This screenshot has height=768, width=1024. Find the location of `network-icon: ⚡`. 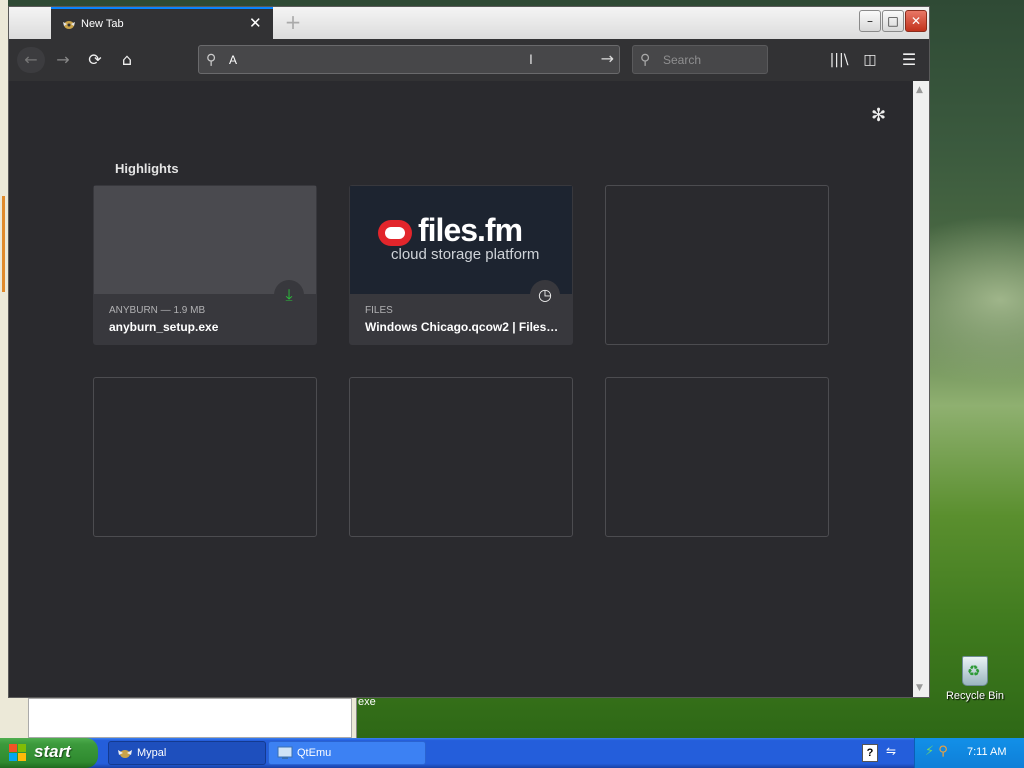

network-icon: ⚡ is located at coordinates (929, 751).